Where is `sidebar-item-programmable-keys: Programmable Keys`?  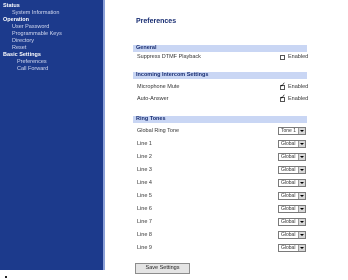 sidebar-item-programmable-keys: Programmable Keys is located at coordinates (37, 34).